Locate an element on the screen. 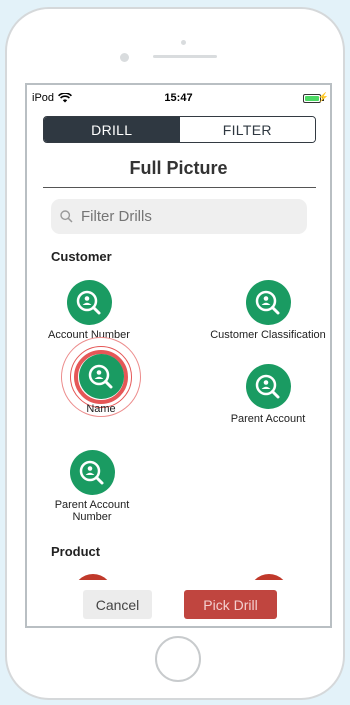 This screenshot has width=350, height=705. tab-filter: FILTER is located at coordinates (247, 129).